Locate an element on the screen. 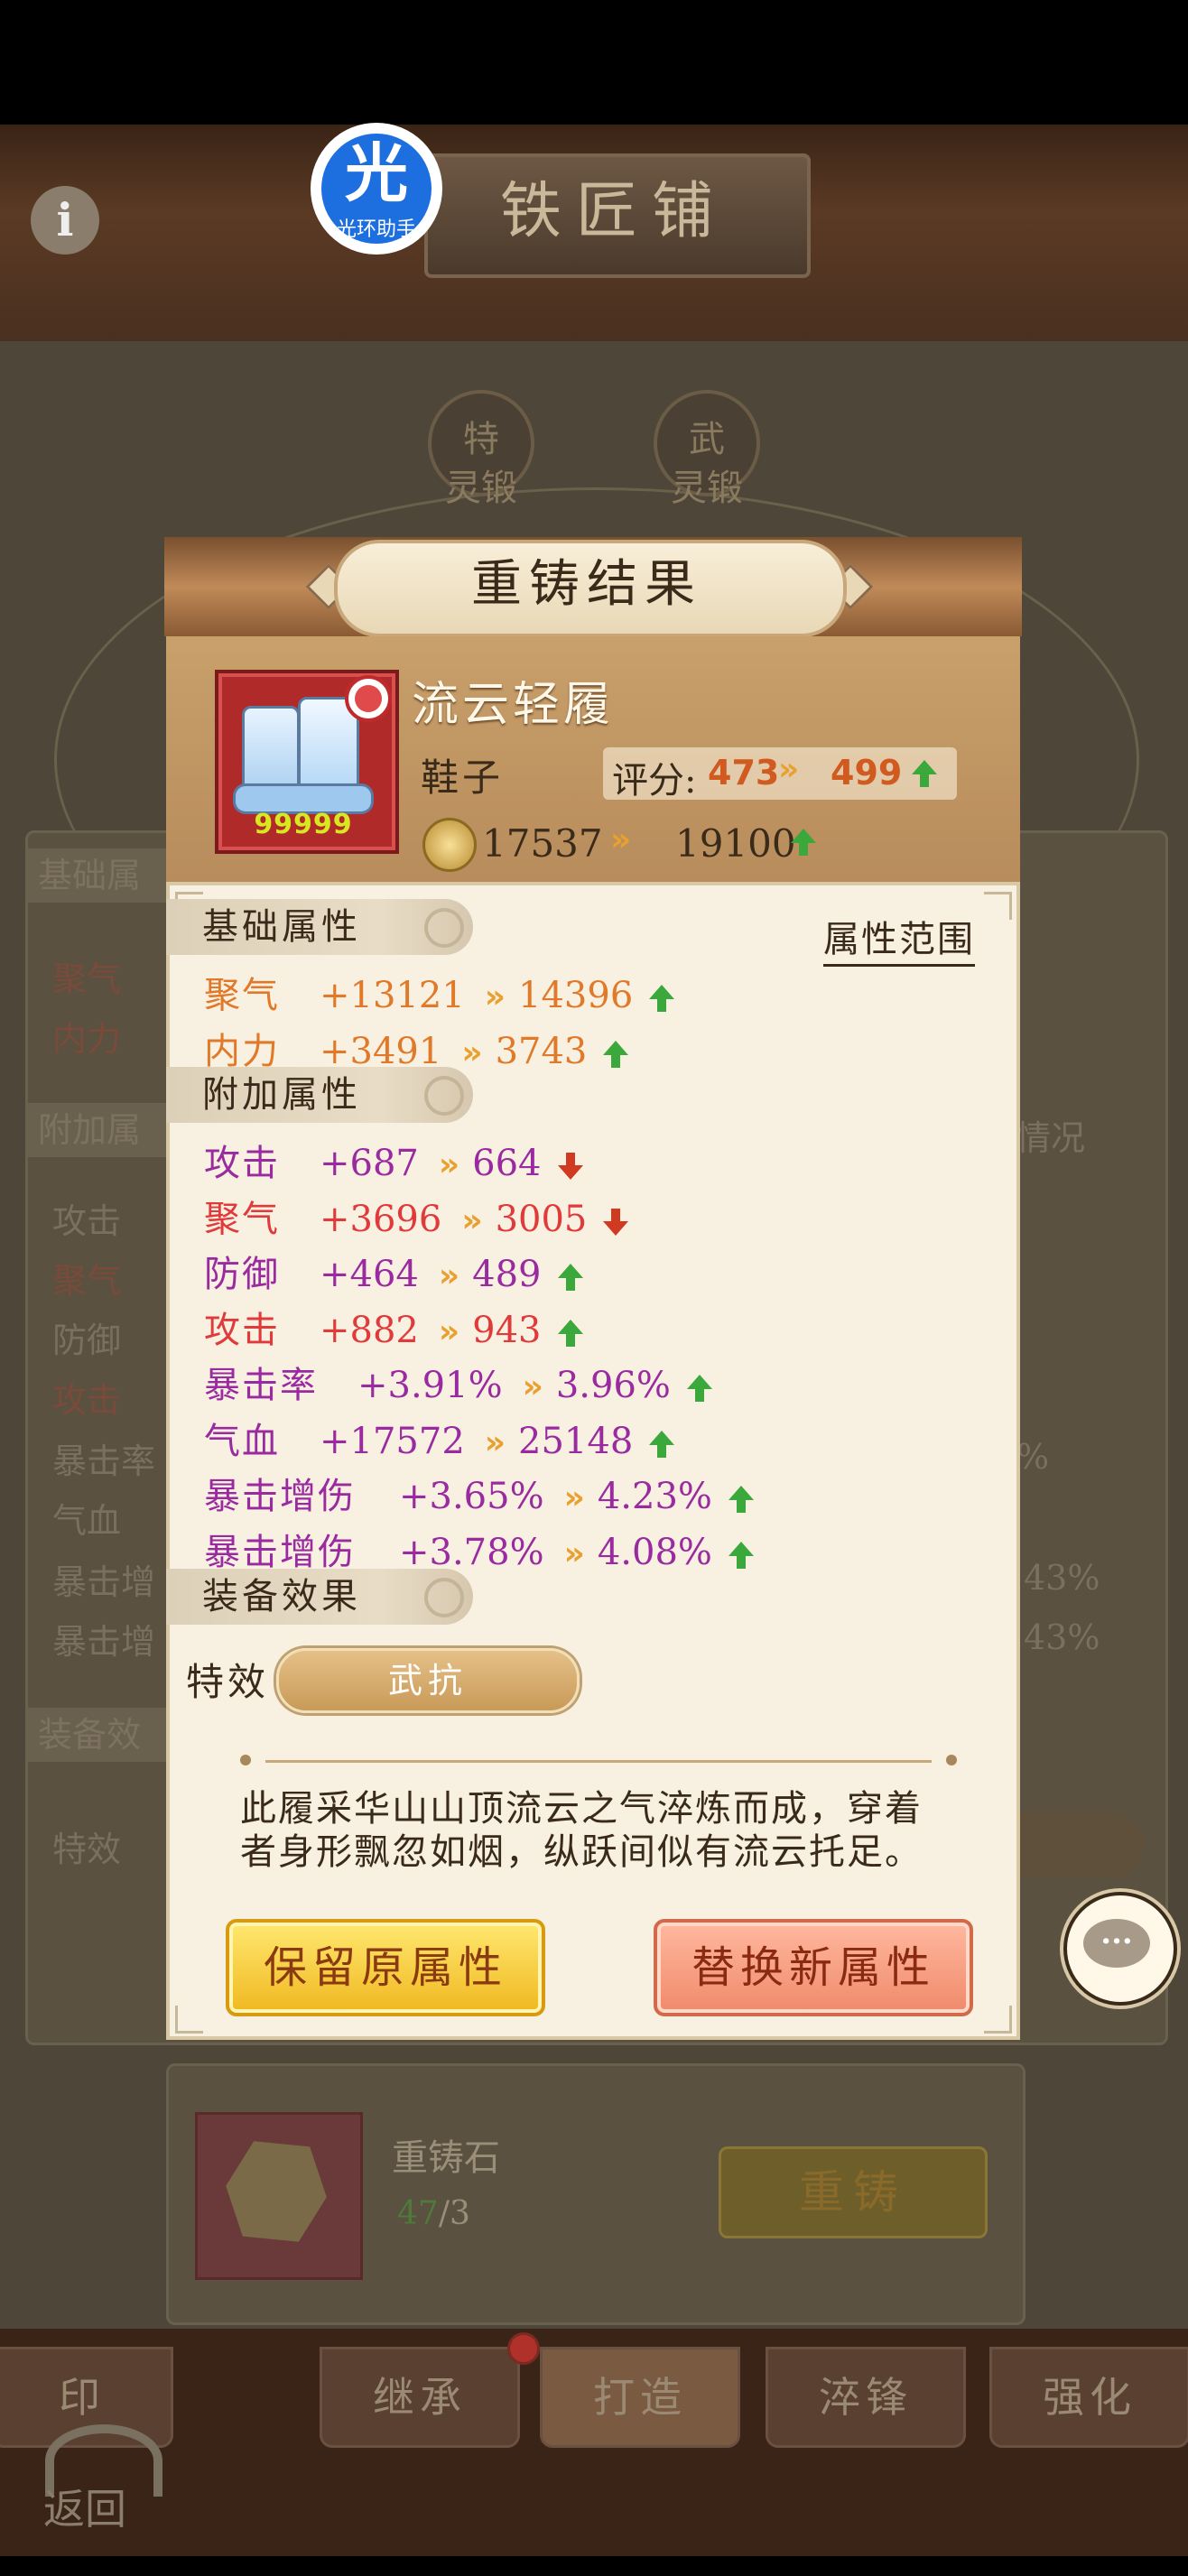 The image size is (1188, 2576). attr-new-value: 664 is located at coordinates (507, 1163).